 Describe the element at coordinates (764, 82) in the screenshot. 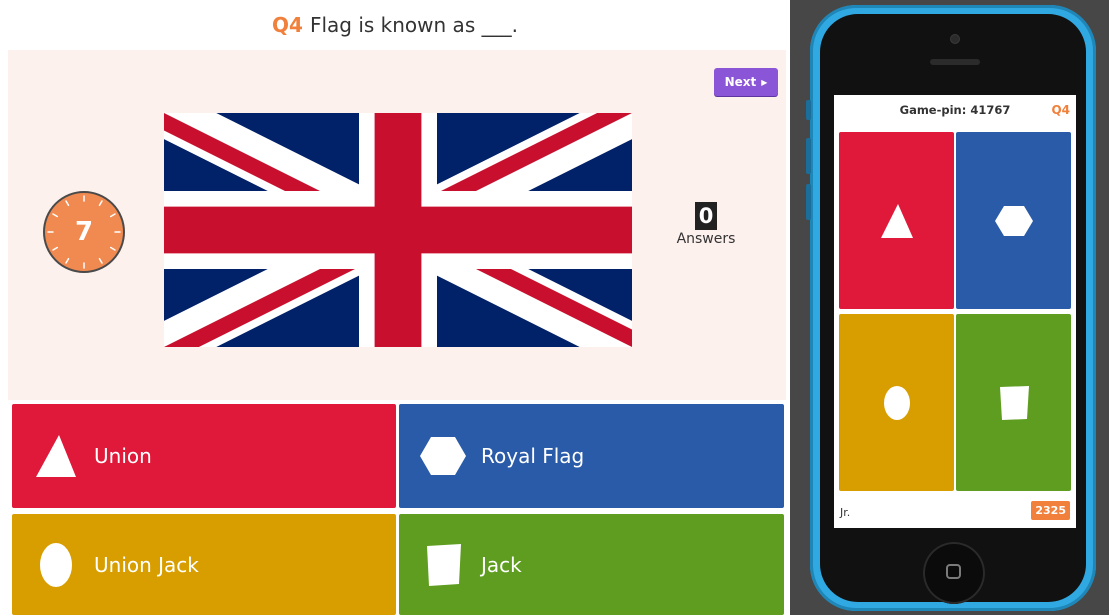

I see `caret-right-icon: ▶` at that location.